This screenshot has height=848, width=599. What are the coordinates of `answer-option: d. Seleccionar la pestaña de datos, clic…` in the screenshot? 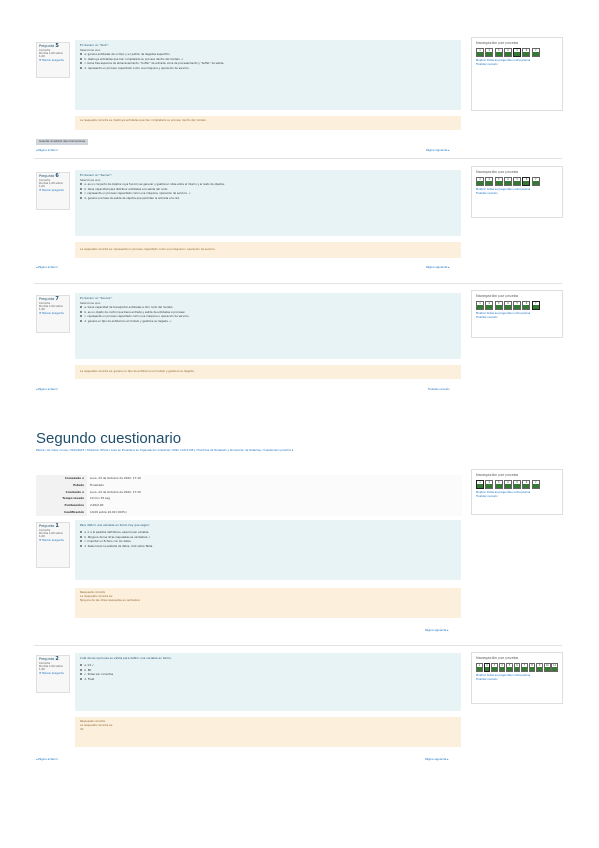 It's located at (268, 547).